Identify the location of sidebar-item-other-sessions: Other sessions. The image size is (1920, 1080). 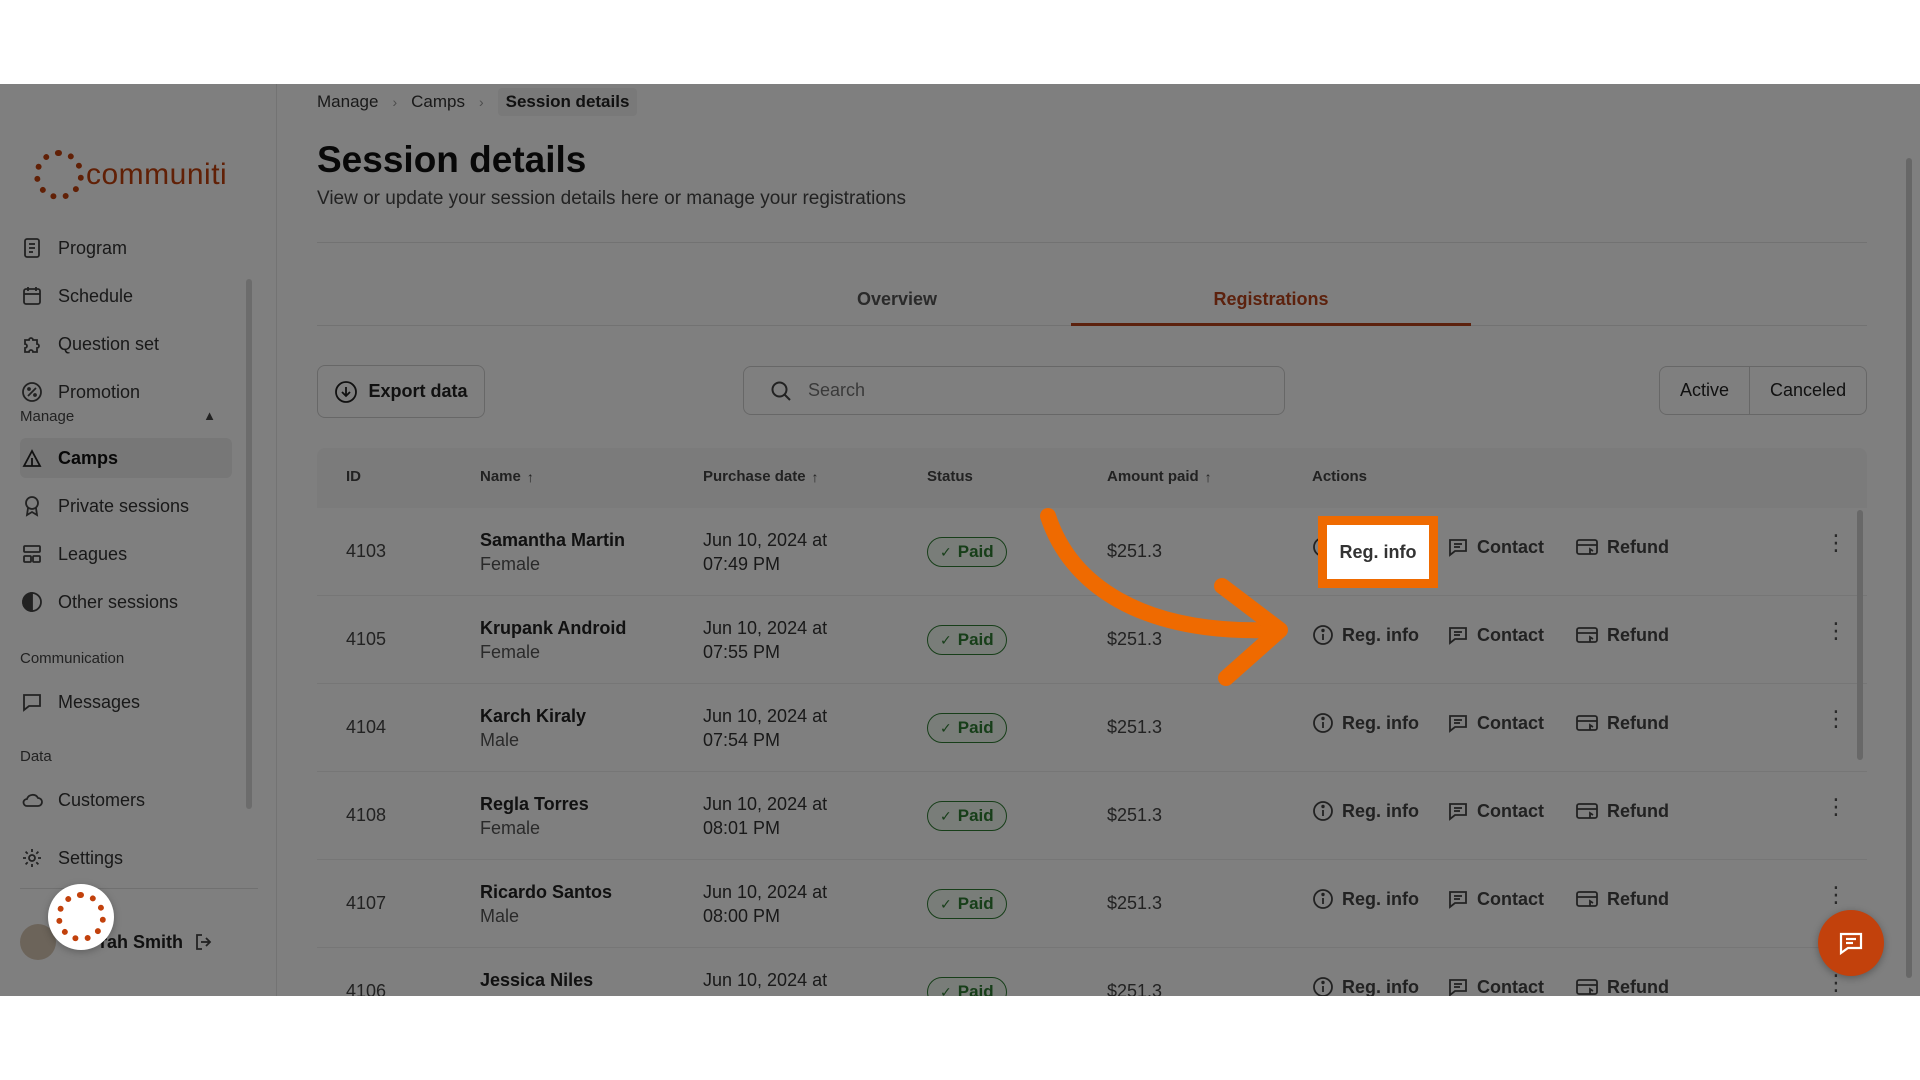
(126, 602).